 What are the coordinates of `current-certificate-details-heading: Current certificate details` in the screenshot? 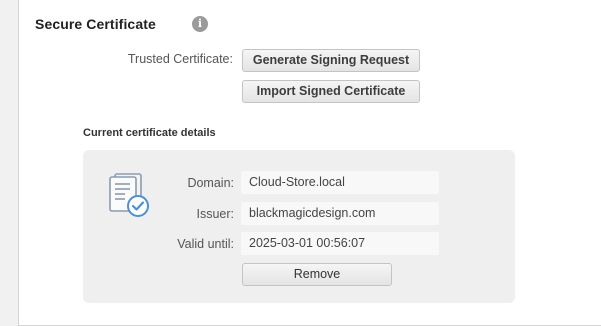 It's located at (149, 133).